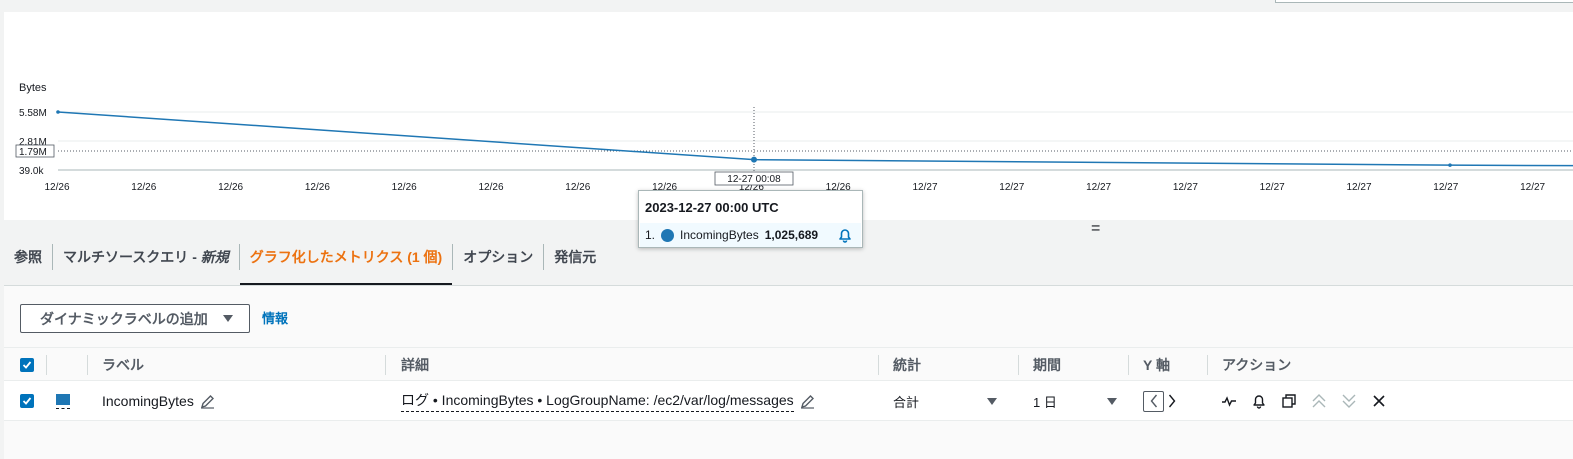  I want to click on tab-browse: 参照, so click(28, 256).